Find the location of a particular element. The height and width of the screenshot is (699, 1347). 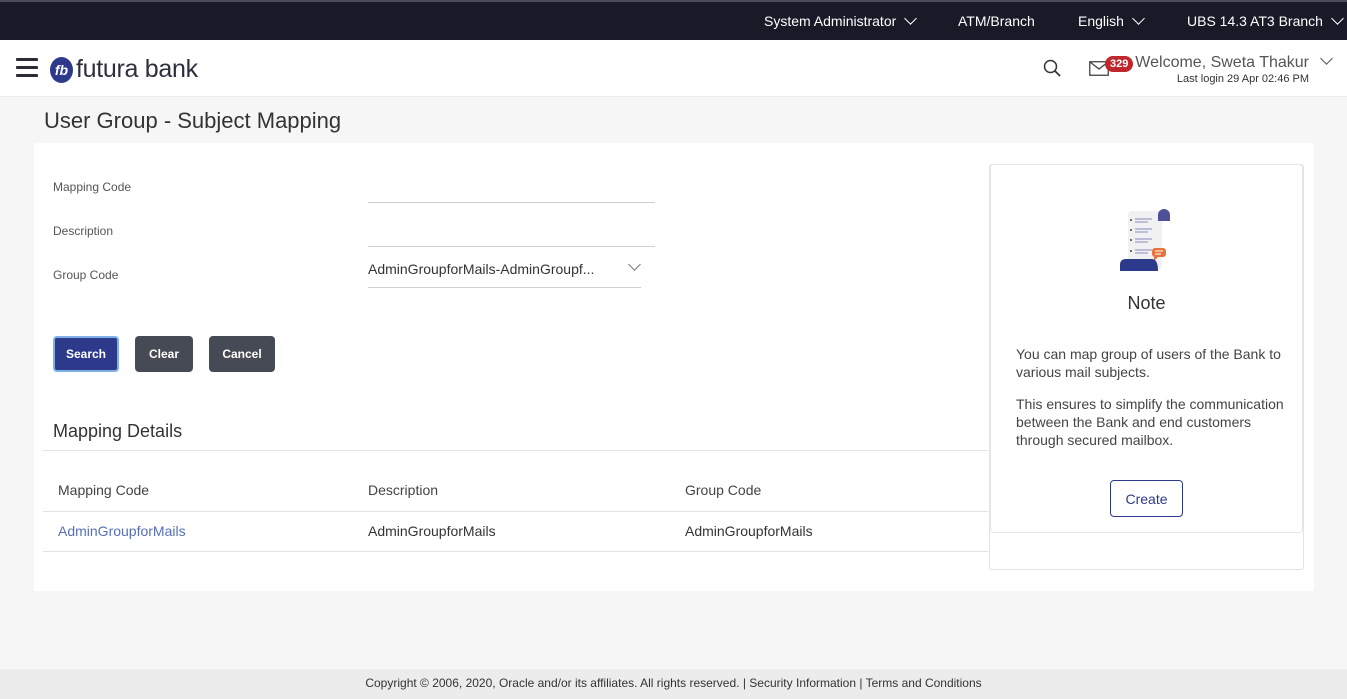

menu-icon is located at coordinates (27, 68).